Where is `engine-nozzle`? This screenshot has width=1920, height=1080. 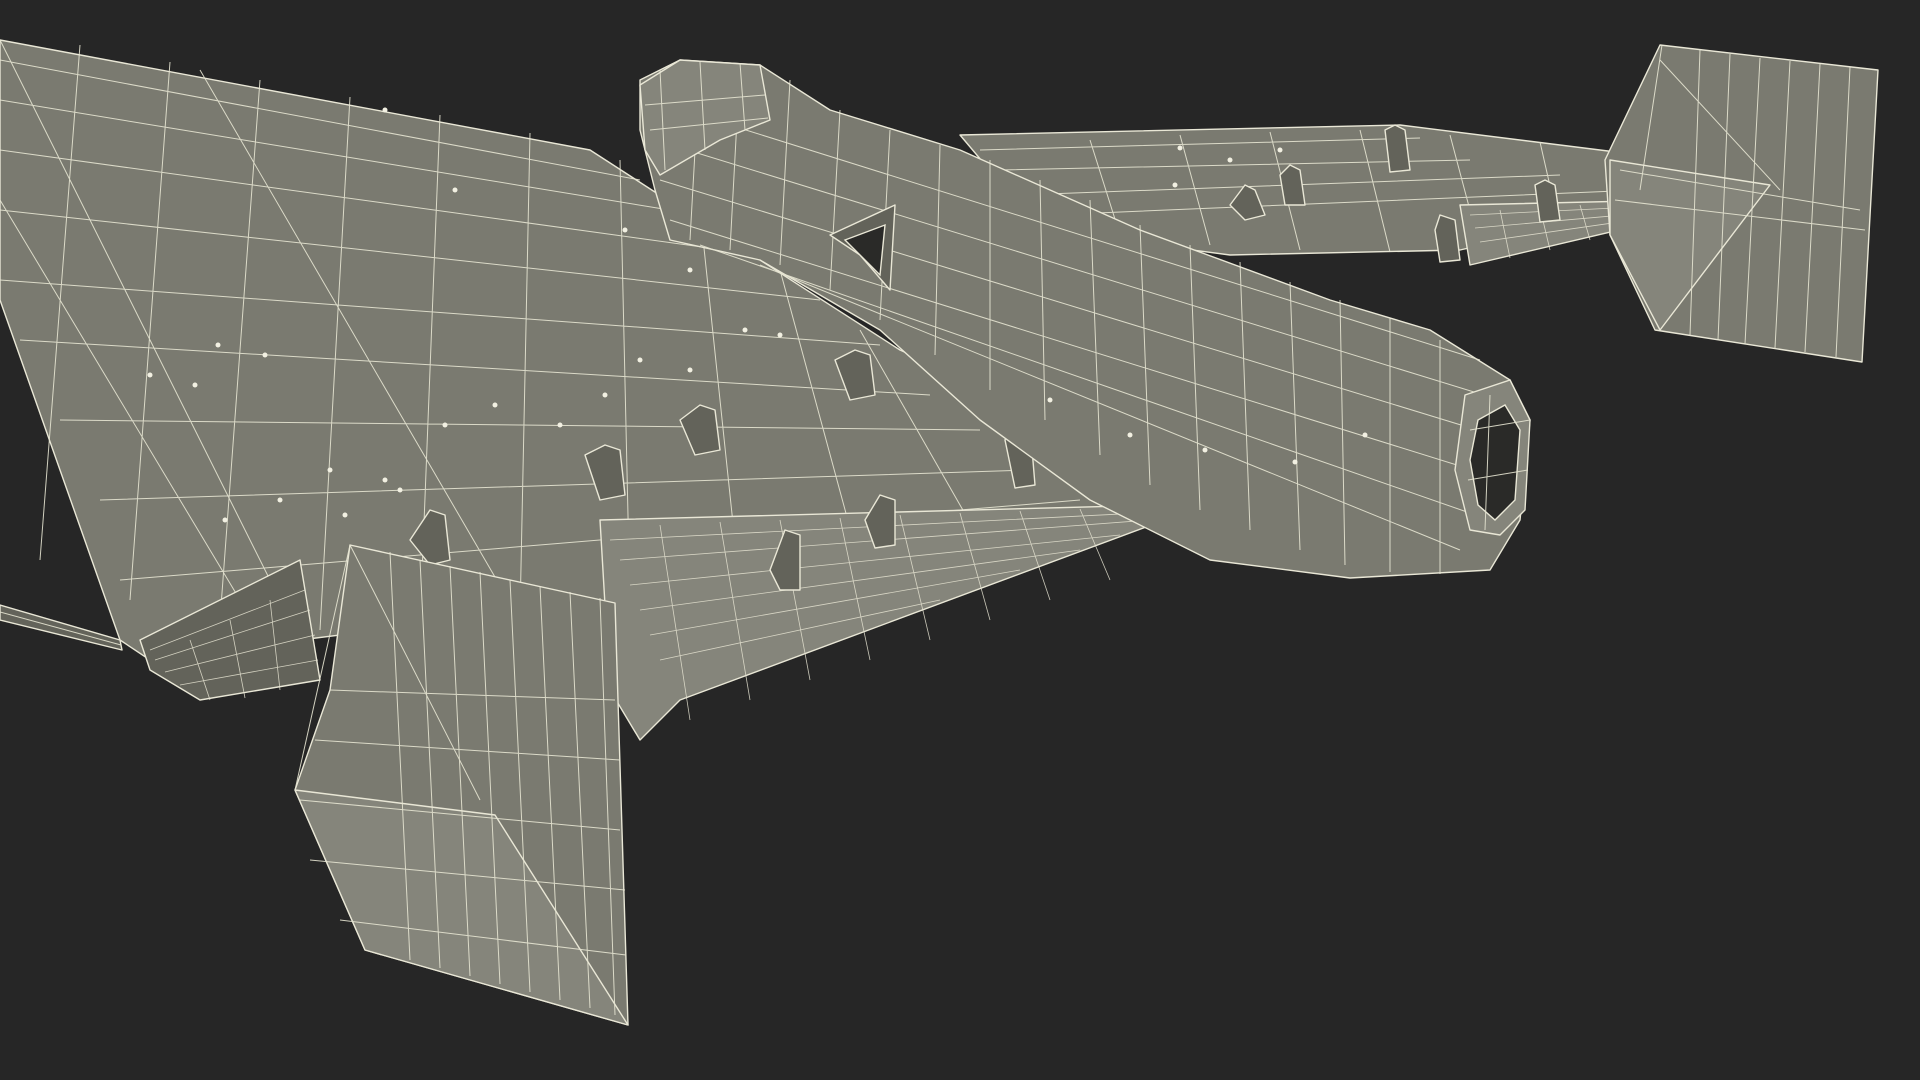 engine-nozzle is located at coordinates (1492, 457).